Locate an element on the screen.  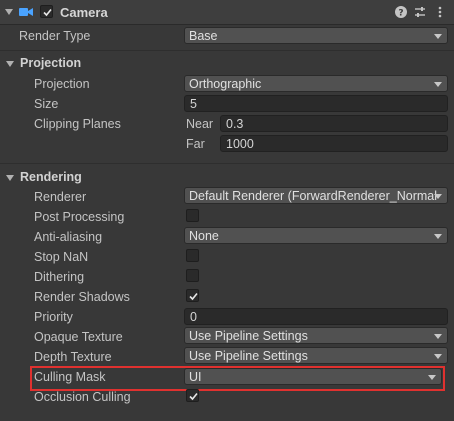
occlusion-culling-checkbox is located at coordinates (192, 395).